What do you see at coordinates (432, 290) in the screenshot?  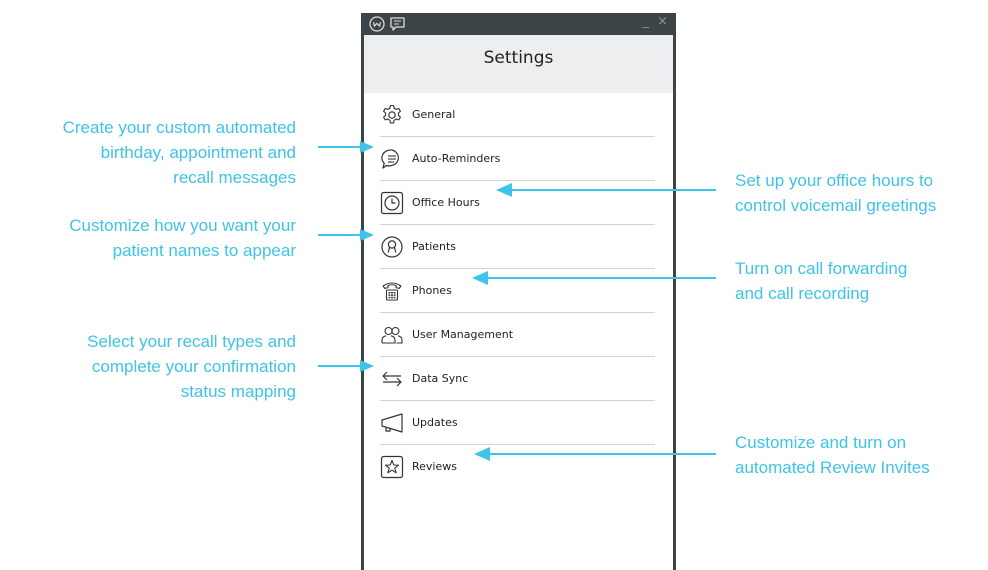 I see `menu-item-label: Phones` at bounding box center [432, 290].